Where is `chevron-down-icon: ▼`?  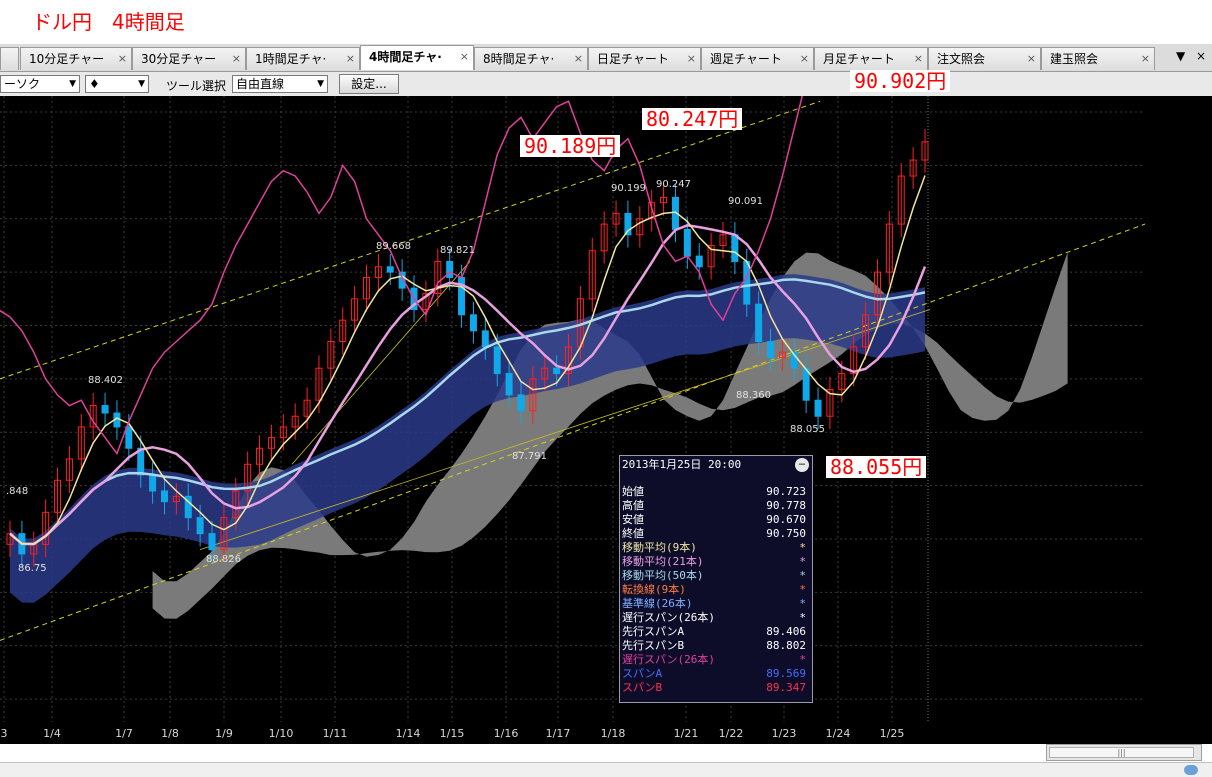
chevron-down-icon: ▼ is located at coordinates (320, 84).